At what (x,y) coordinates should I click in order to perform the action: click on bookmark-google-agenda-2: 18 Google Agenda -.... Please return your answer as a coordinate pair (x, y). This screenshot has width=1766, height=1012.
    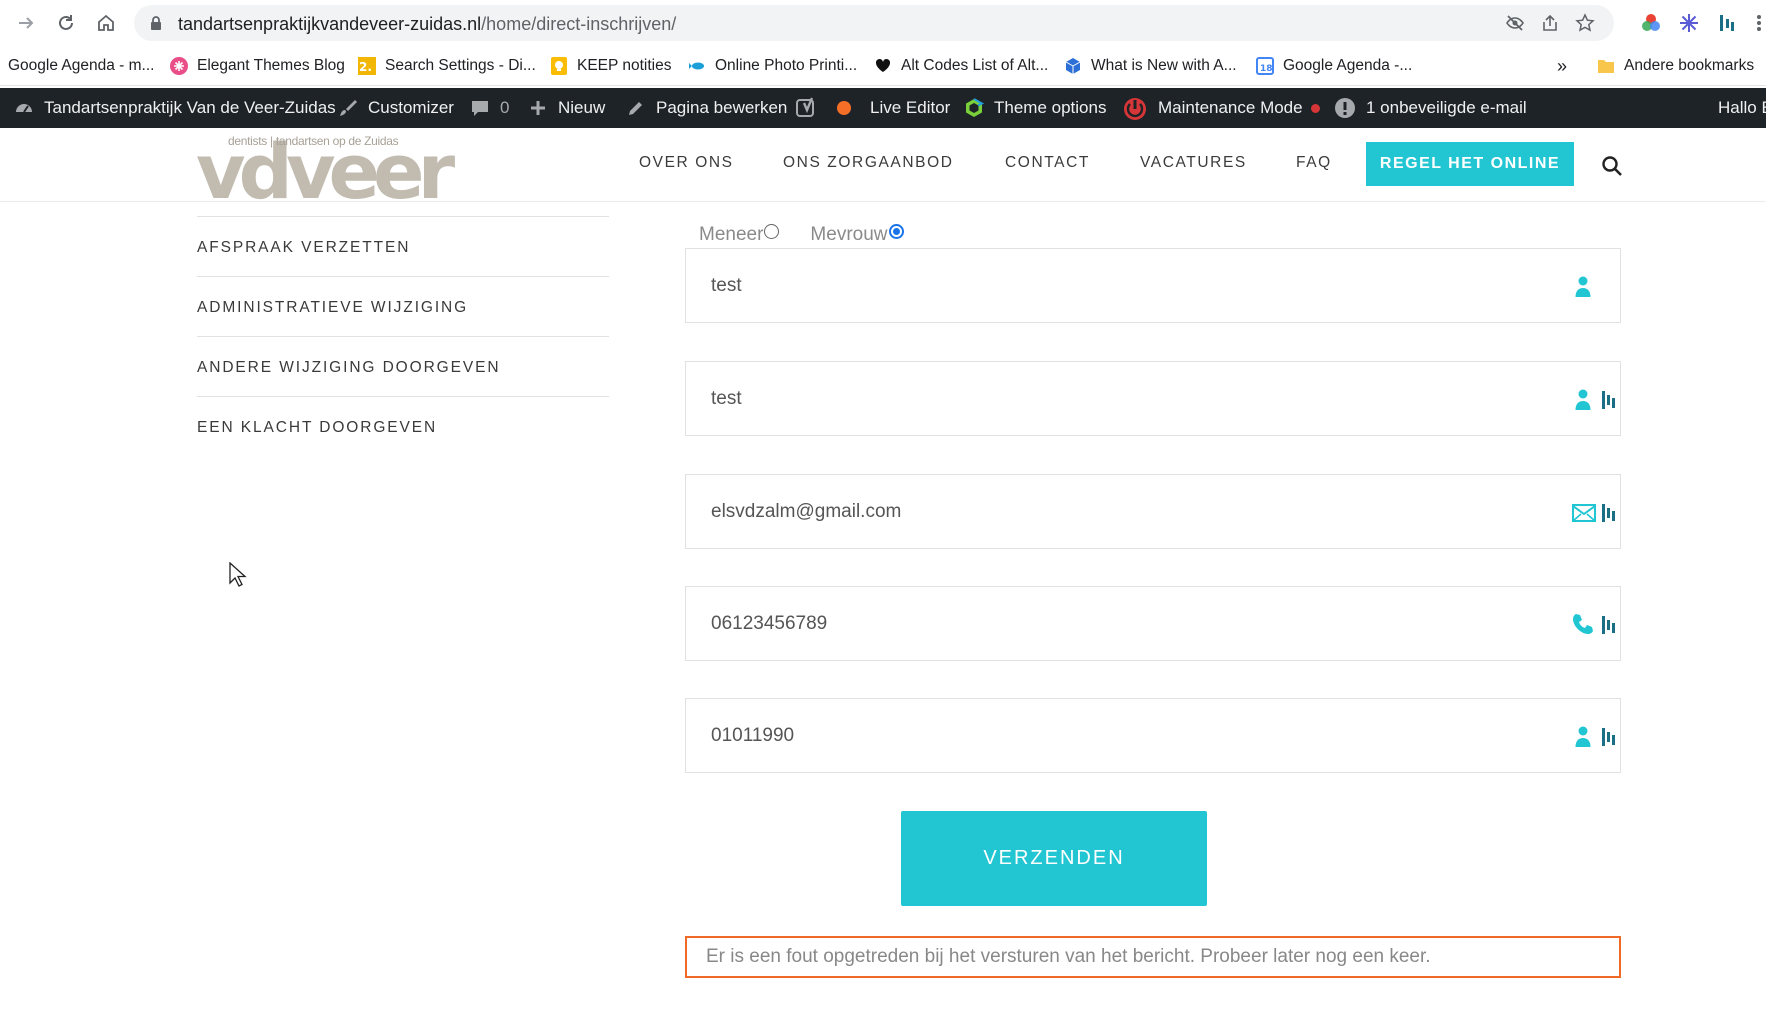
    Looking at the image, I should click on (1334, 66).